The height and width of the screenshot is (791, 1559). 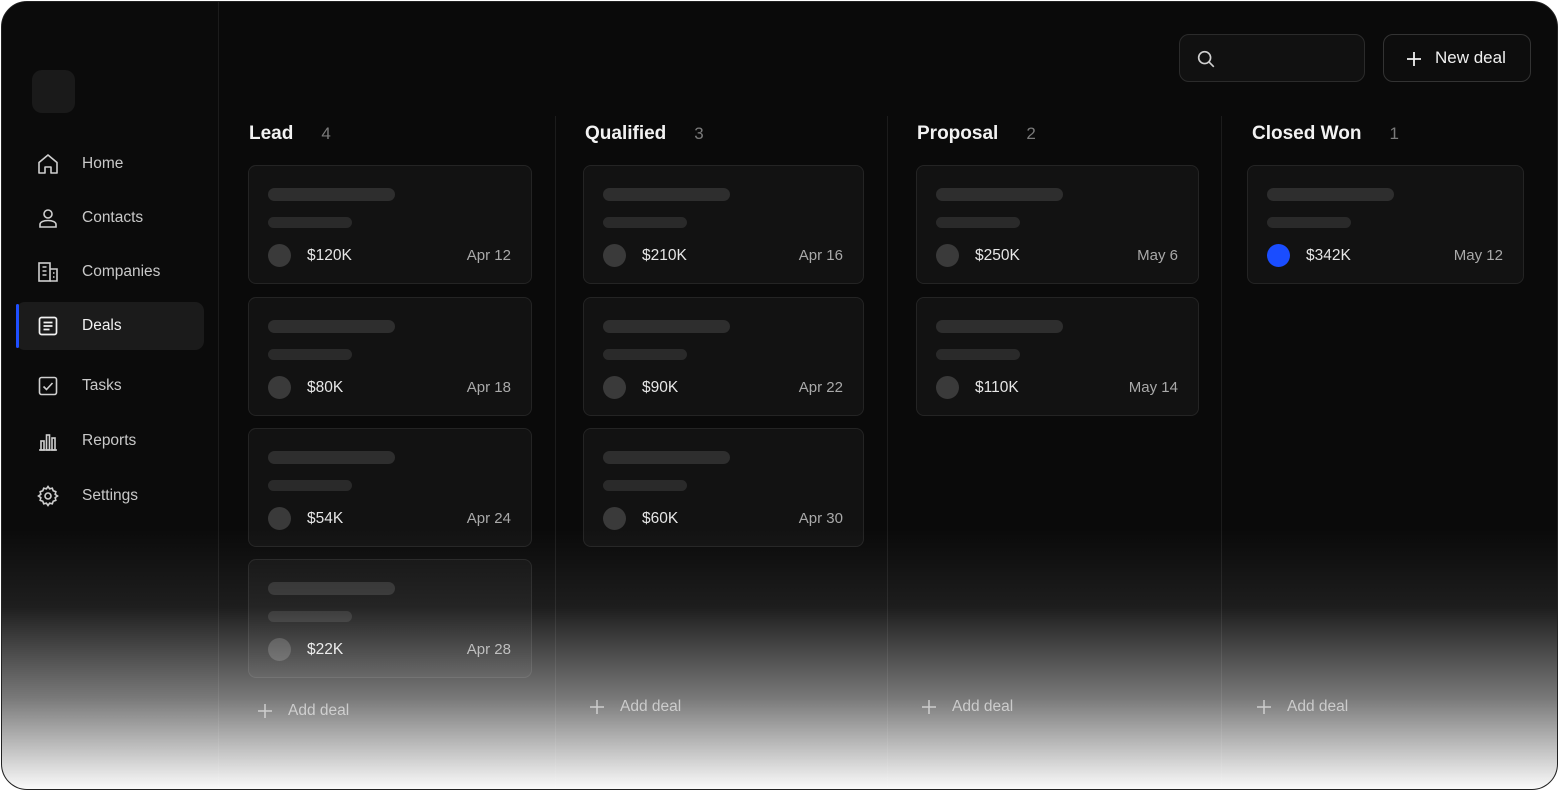 What do you see at coordinates (1272, 58) in the screenshot?
I see `search-input` at bounding box center [1272, 58].